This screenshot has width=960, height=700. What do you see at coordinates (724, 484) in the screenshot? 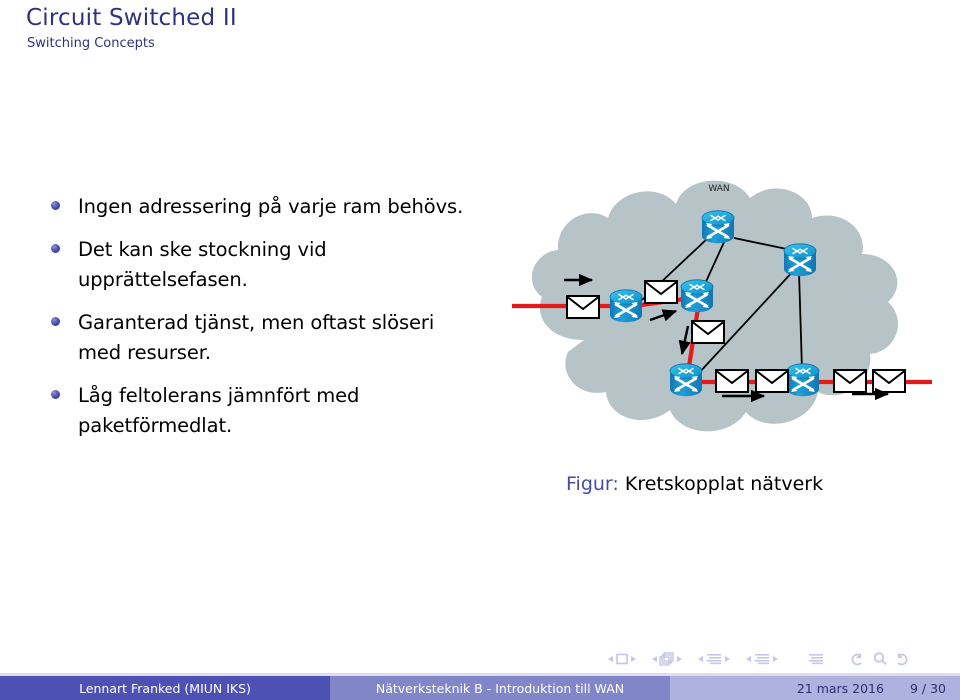
I see `figure-caption-text: Kretskopplat nätverk` at bounding box center [724, 484].